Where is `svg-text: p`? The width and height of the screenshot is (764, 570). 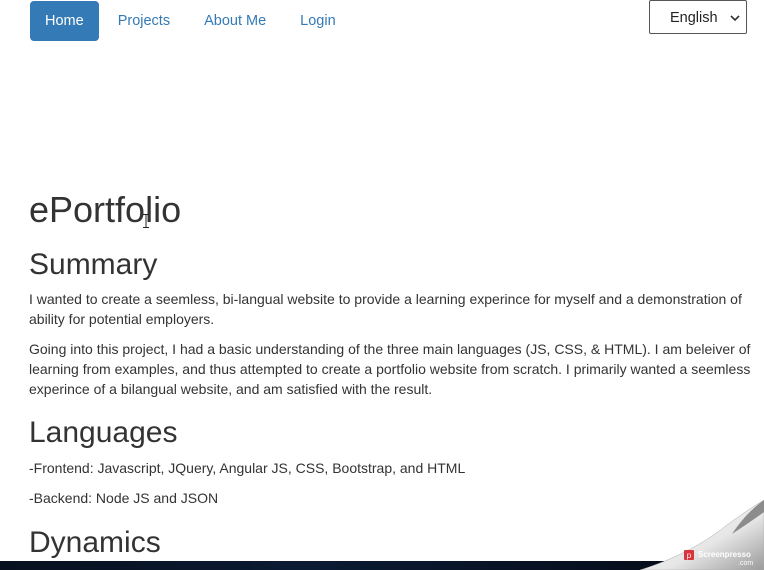
svg-text: p is located at coordinates (689, 555).